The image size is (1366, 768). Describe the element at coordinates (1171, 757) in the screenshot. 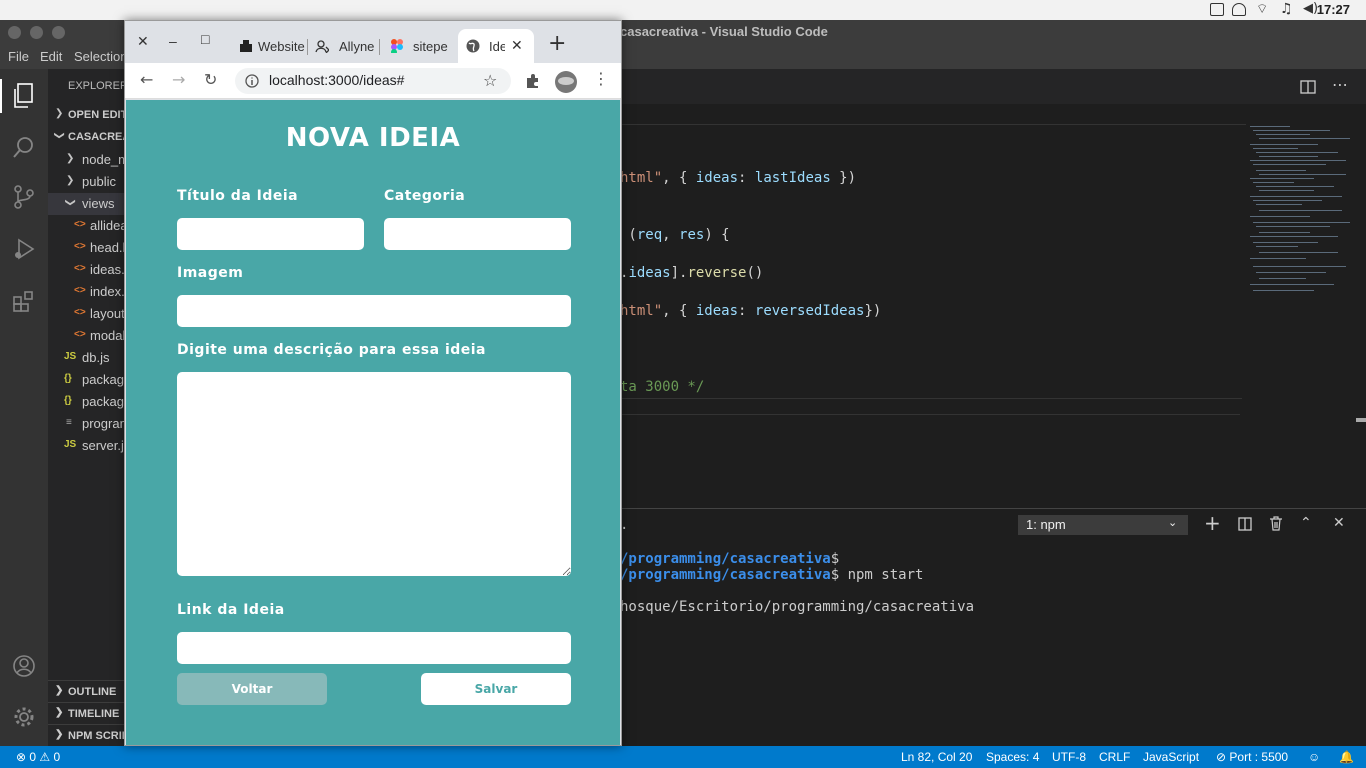

I see `language-status: JavaScript` at that location.